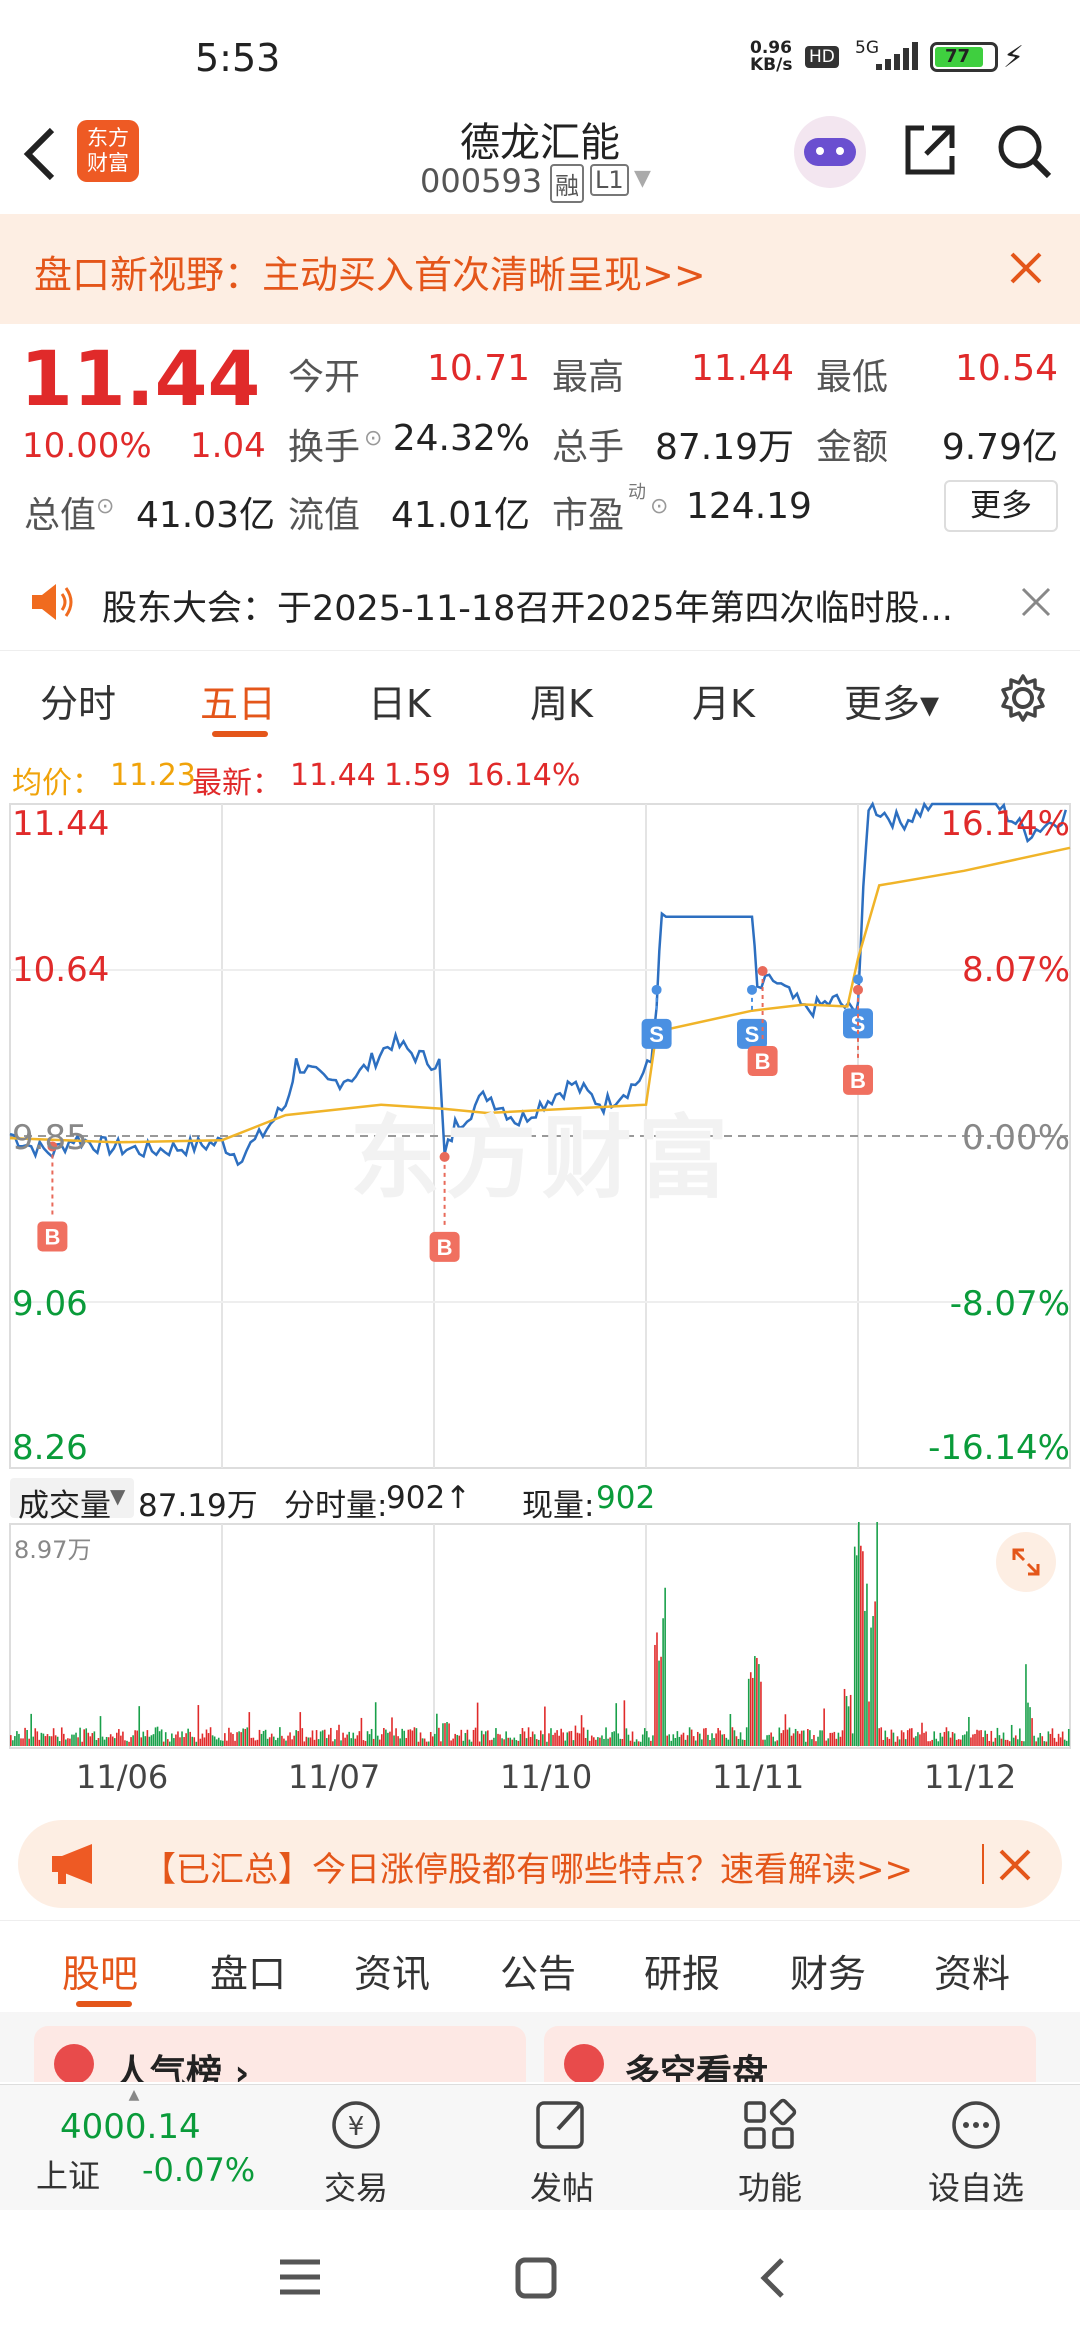  Describe the element at coordinates (356, 2152) in the screenshot. I see `nav-trade: ¥ 交易` at that location.